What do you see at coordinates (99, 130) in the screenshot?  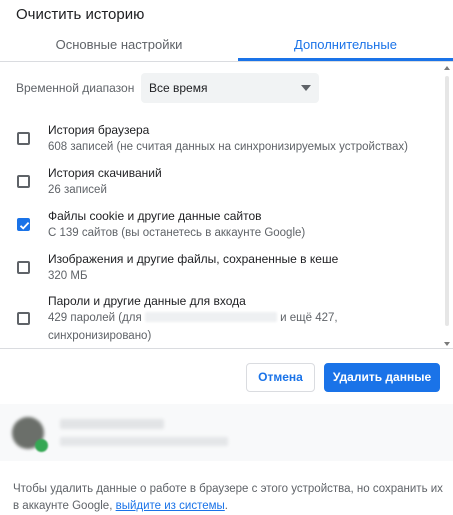 I see `option-title: История браузера` at bounding box center [99, 130].